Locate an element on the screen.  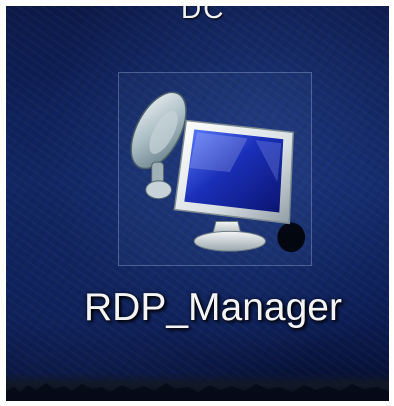
icon-label: RDP_Manager is located at coordinates (213, 308).